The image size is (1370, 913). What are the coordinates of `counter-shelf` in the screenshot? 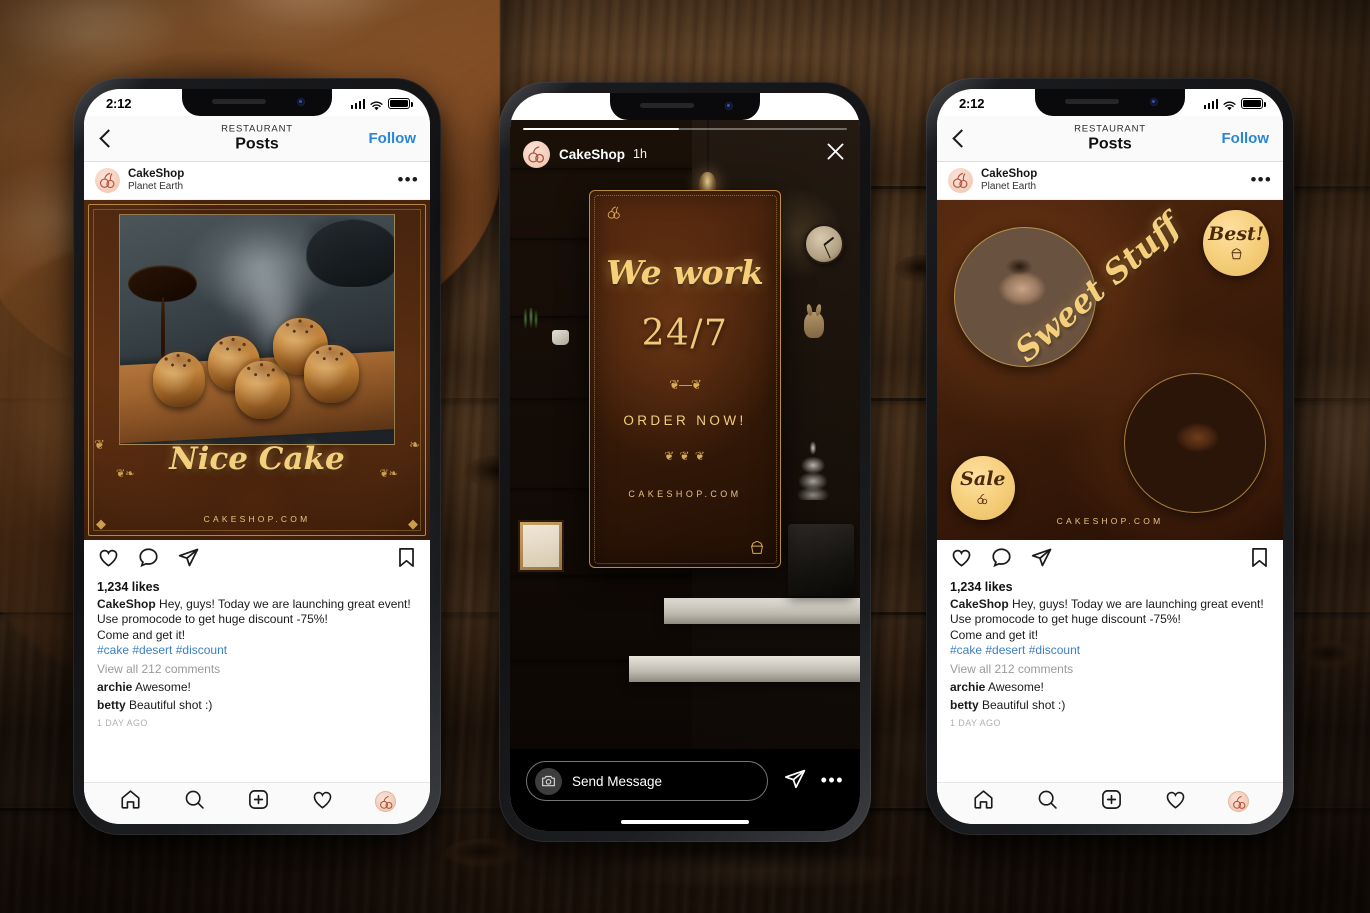 It's located at (744, 669).